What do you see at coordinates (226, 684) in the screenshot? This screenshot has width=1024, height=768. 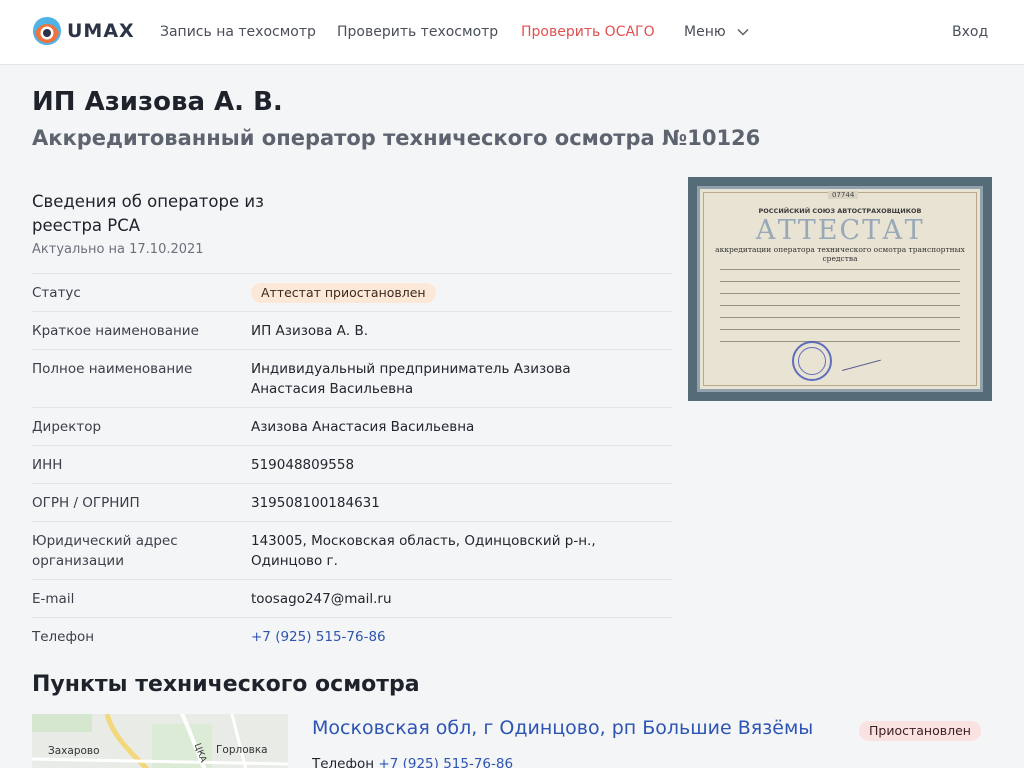 I see `points-title: Пункты технического осмотра` at bounding box center [226, 684].